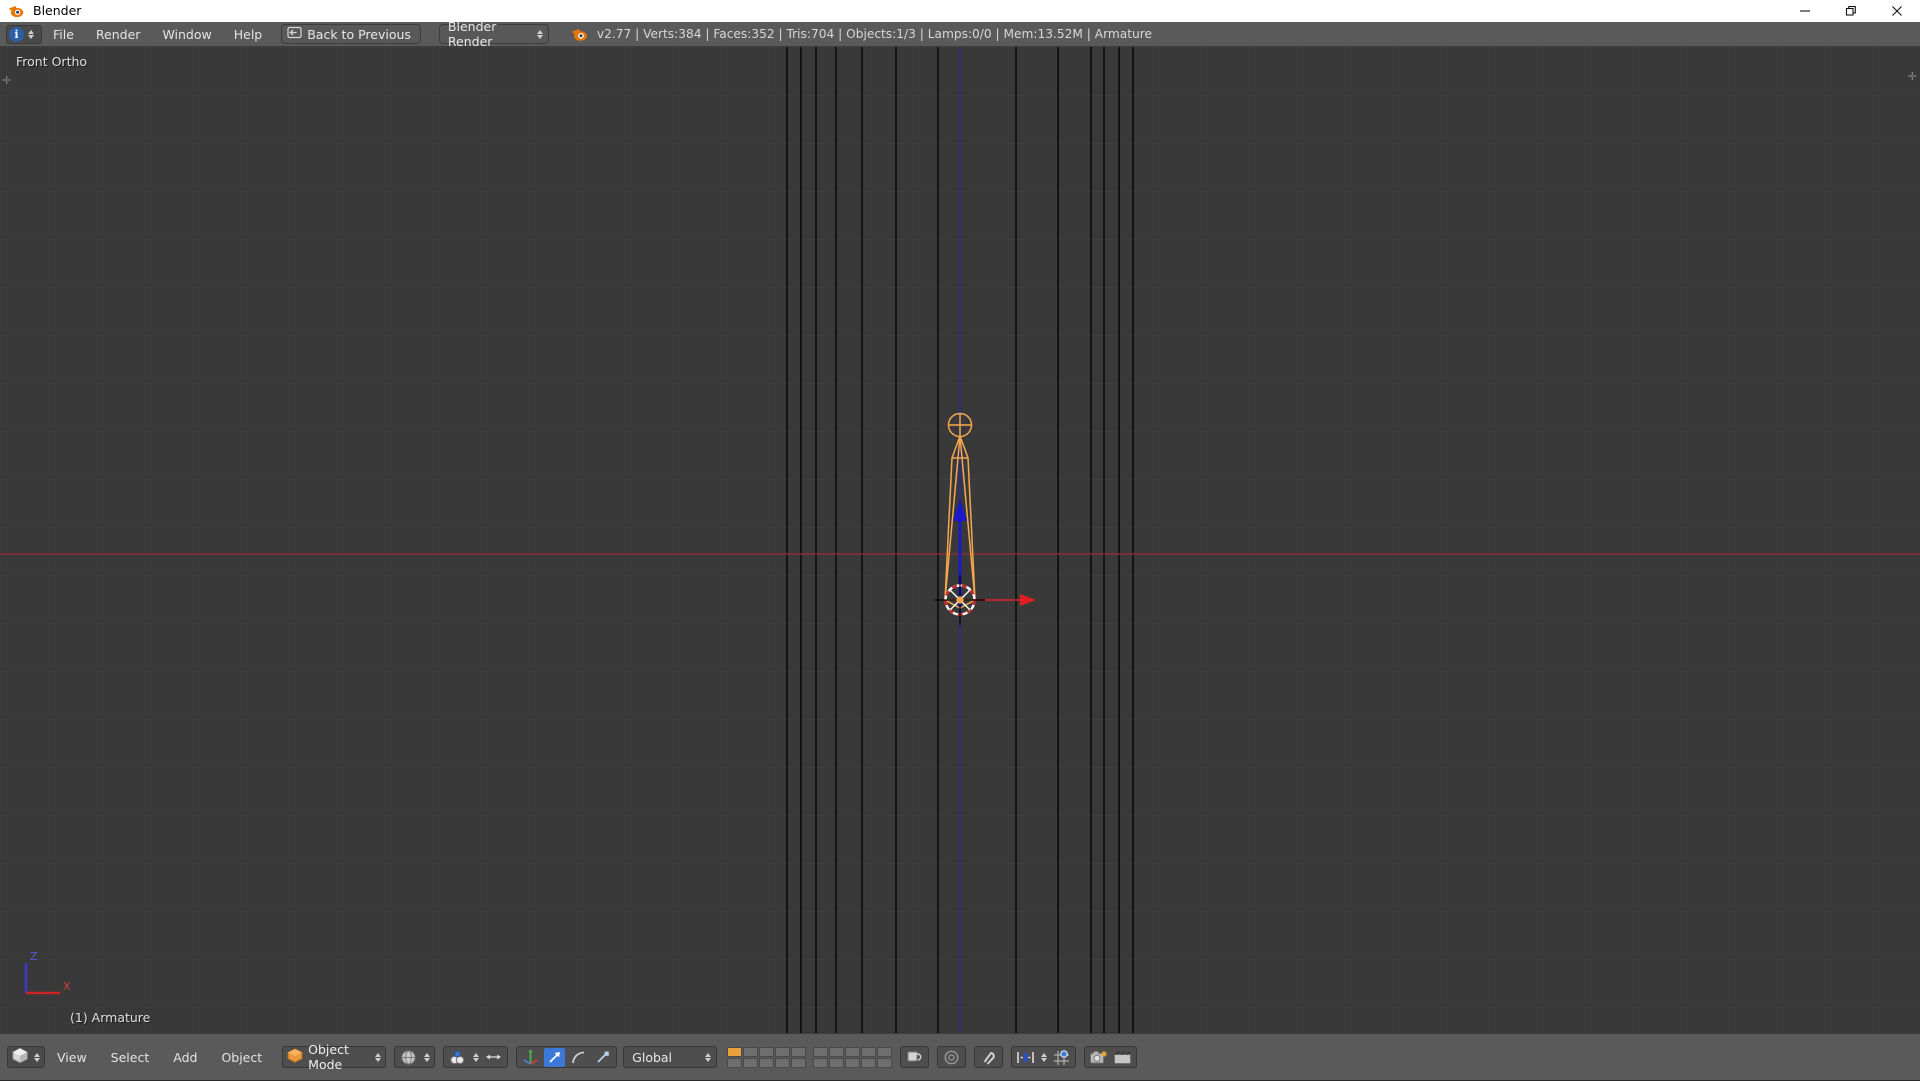 This screenshot has height=1081, width=1920. What do you see at coordinates (1111, 1057) in the screenshot?
I see `opengl-render-buttons` at bounding box center [1111, 1057].